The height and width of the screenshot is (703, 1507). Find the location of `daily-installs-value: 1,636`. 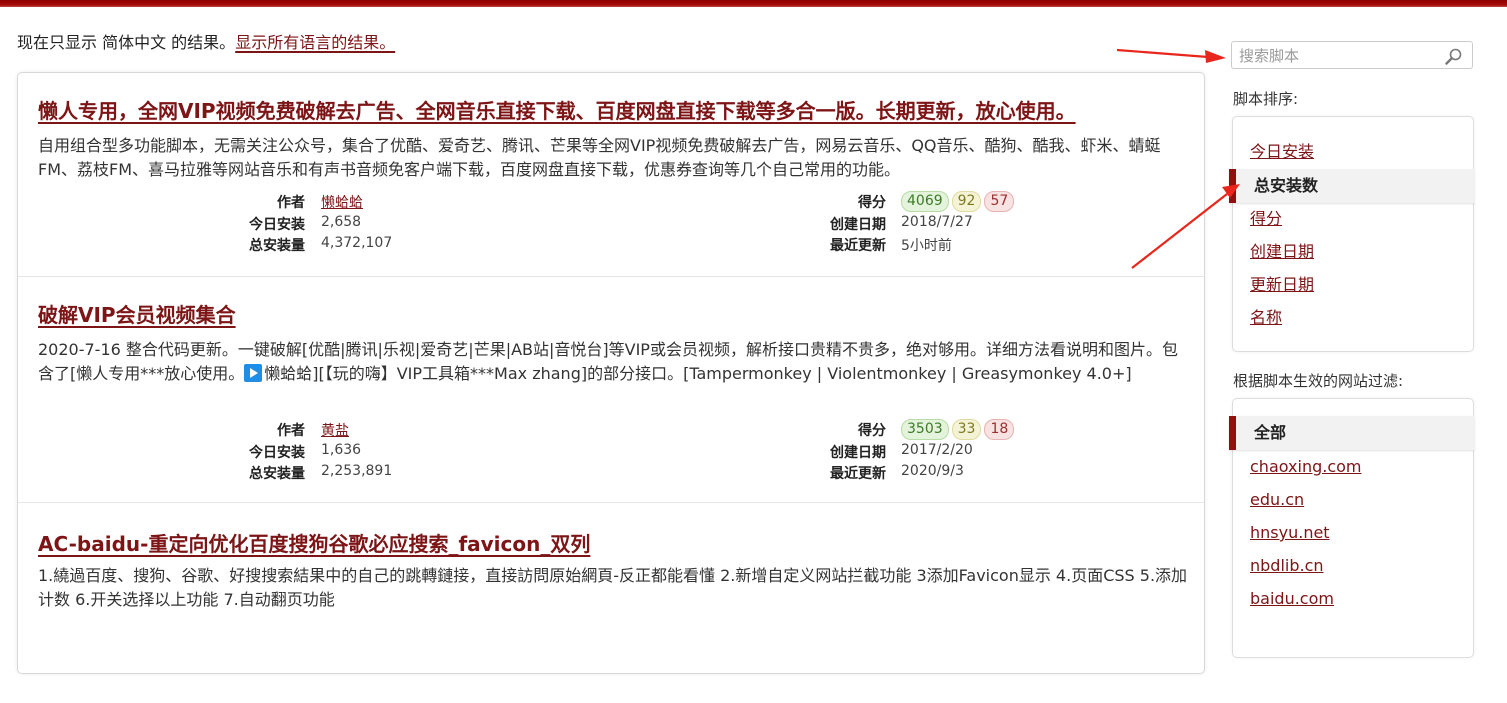

daily-installs-value: 1,636 is located at coordinates (341, 450).